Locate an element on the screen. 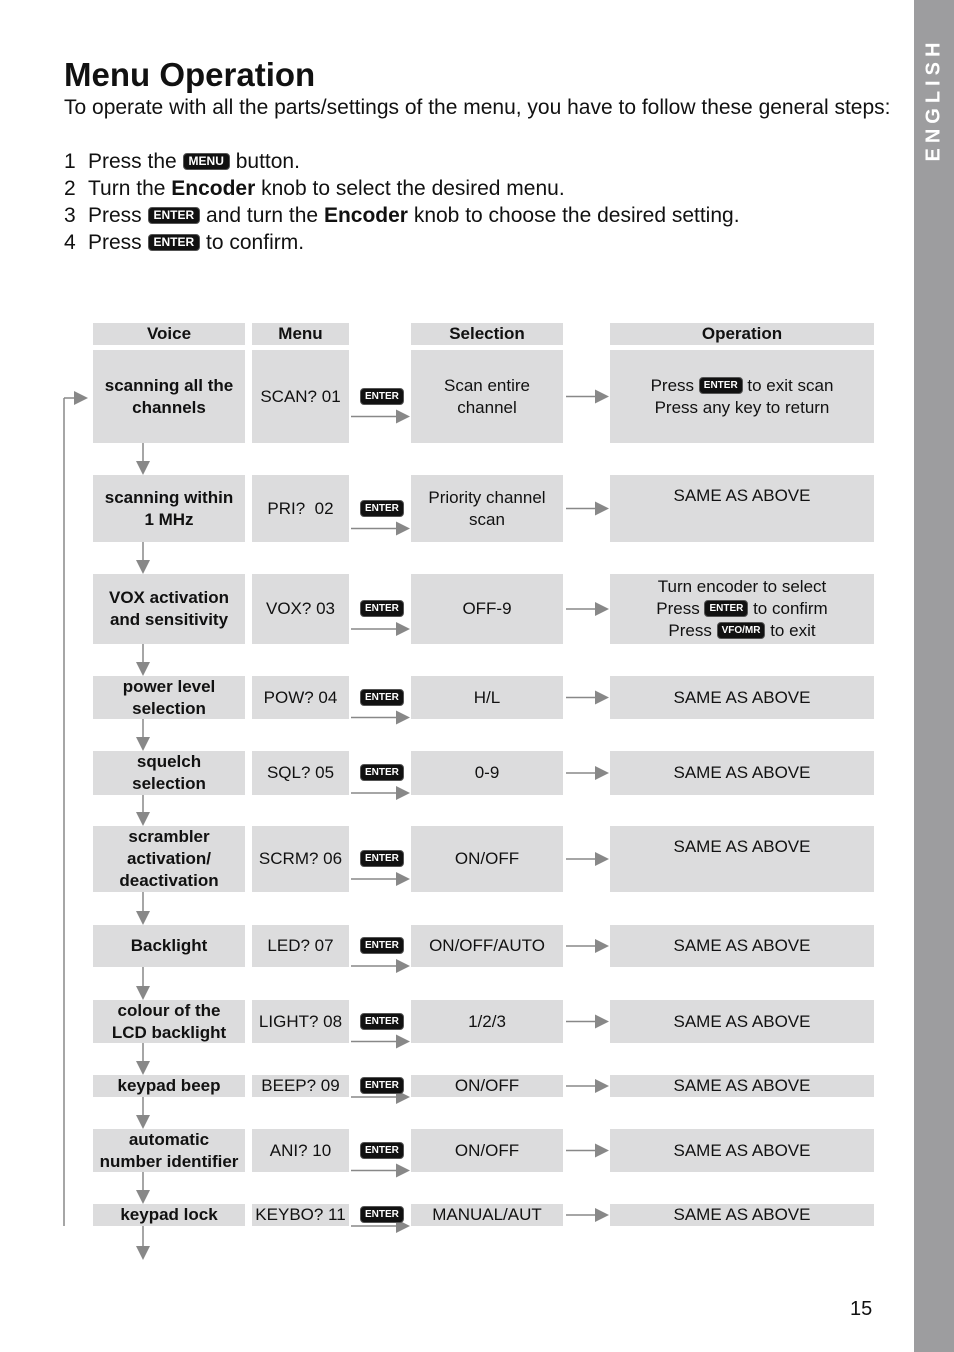 This screenshot has width=954, height=1352. selection-cell: 1/2/3 is located at coordinates (487, 1021).